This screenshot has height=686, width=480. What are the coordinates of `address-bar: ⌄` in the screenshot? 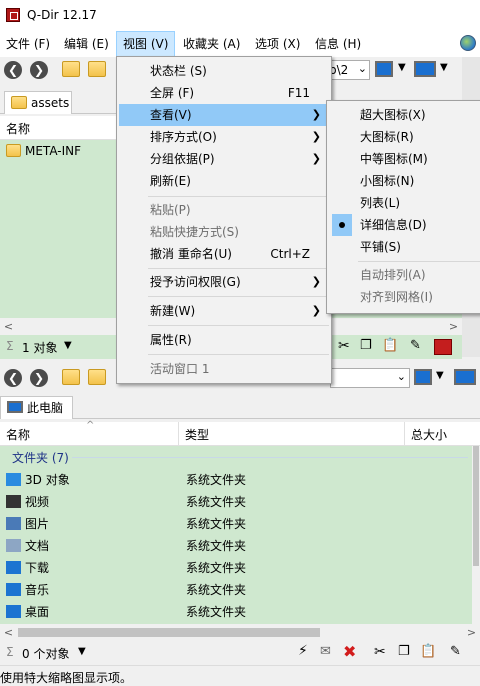 It's located at (370, 378).